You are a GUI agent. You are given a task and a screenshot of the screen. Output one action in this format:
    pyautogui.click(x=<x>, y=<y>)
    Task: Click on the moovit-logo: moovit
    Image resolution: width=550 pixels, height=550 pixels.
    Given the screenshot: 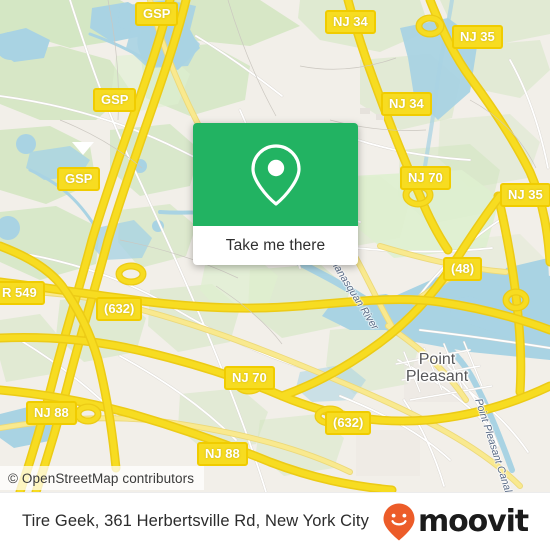 What is the action you would take?
    pyautogui.click(x=455, y=522)
    